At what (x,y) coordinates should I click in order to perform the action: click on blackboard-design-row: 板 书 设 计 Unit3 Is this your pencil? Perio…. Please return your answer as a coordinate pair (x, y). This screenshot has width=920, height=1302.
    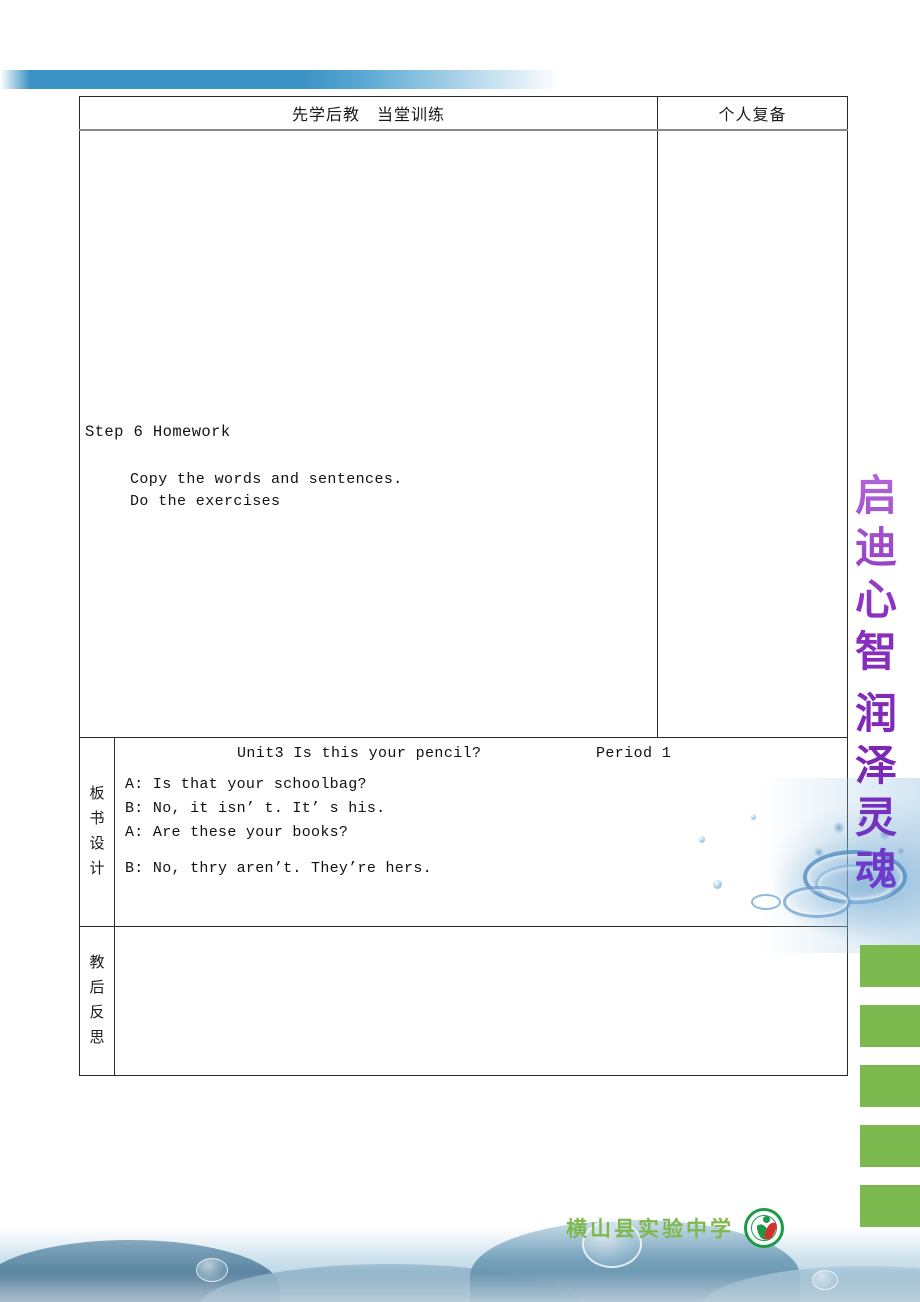
    Looking at the image, I should click on (464, 832).